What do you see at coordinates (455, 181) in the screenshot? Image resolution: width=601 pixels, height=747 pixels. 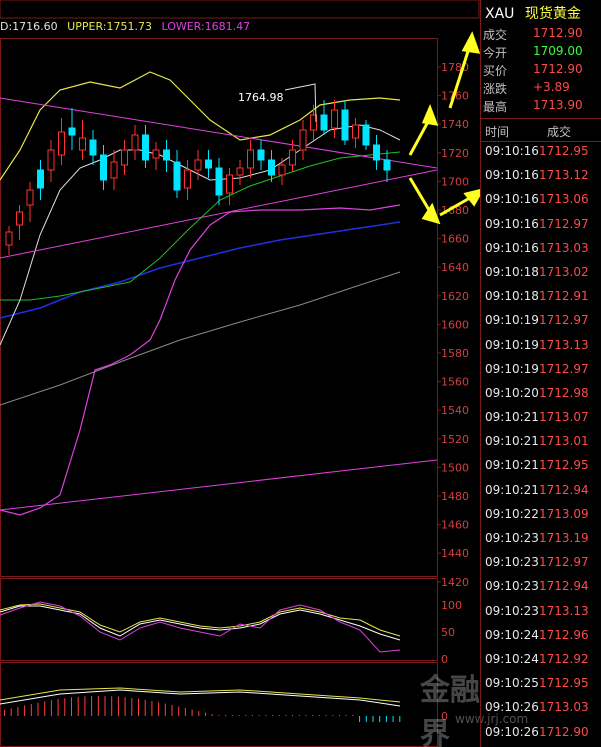 I see `price-tick-label: 1700` at bounding box center [455, 181].